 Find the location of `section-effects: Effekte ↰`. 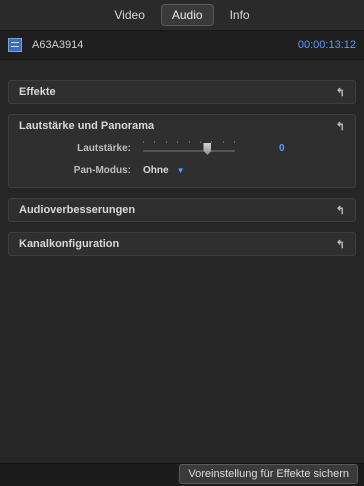

section-effects: Effekte ↰ is located at coordinates (182, 92).